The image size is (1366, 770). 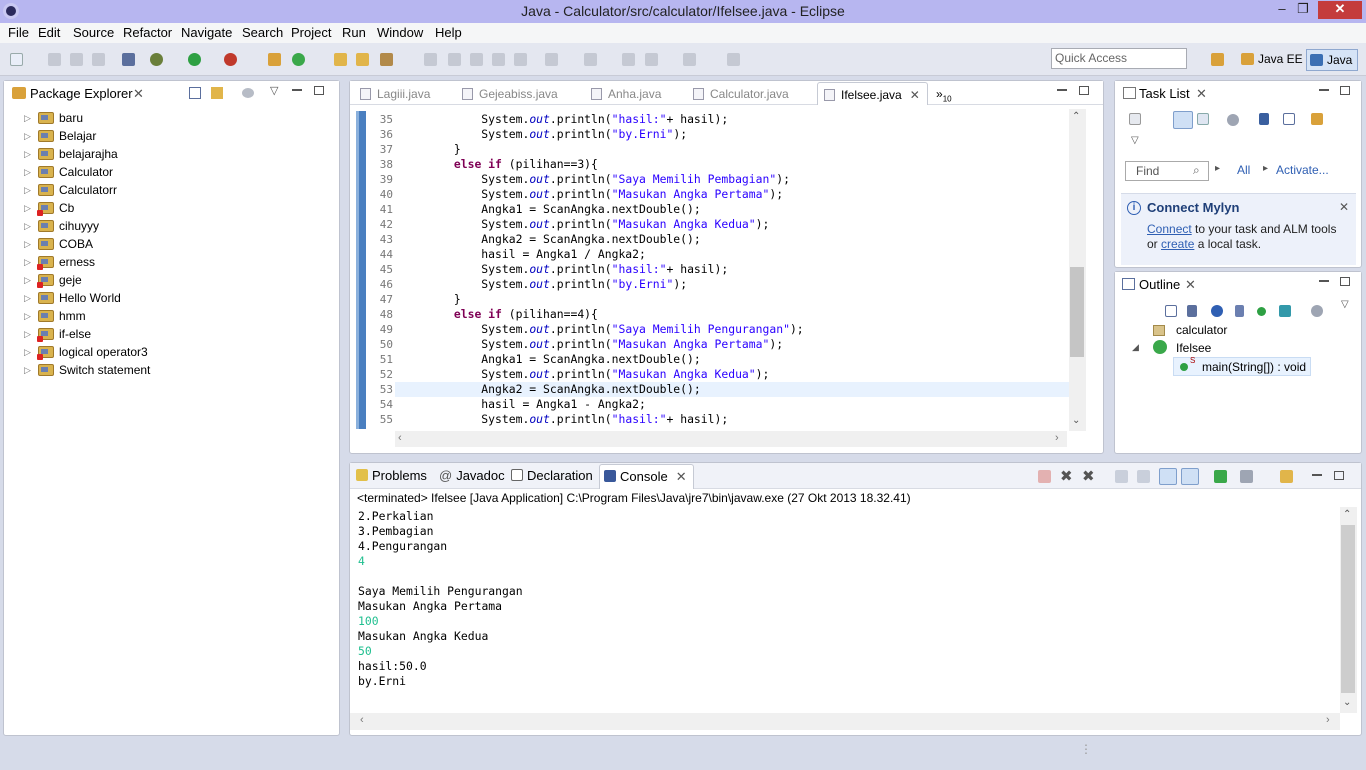 What do you see at coordinates (169, 244) in the screenshot?
I see `project-item: ▷ COBA` at bounding box center [169, 244].